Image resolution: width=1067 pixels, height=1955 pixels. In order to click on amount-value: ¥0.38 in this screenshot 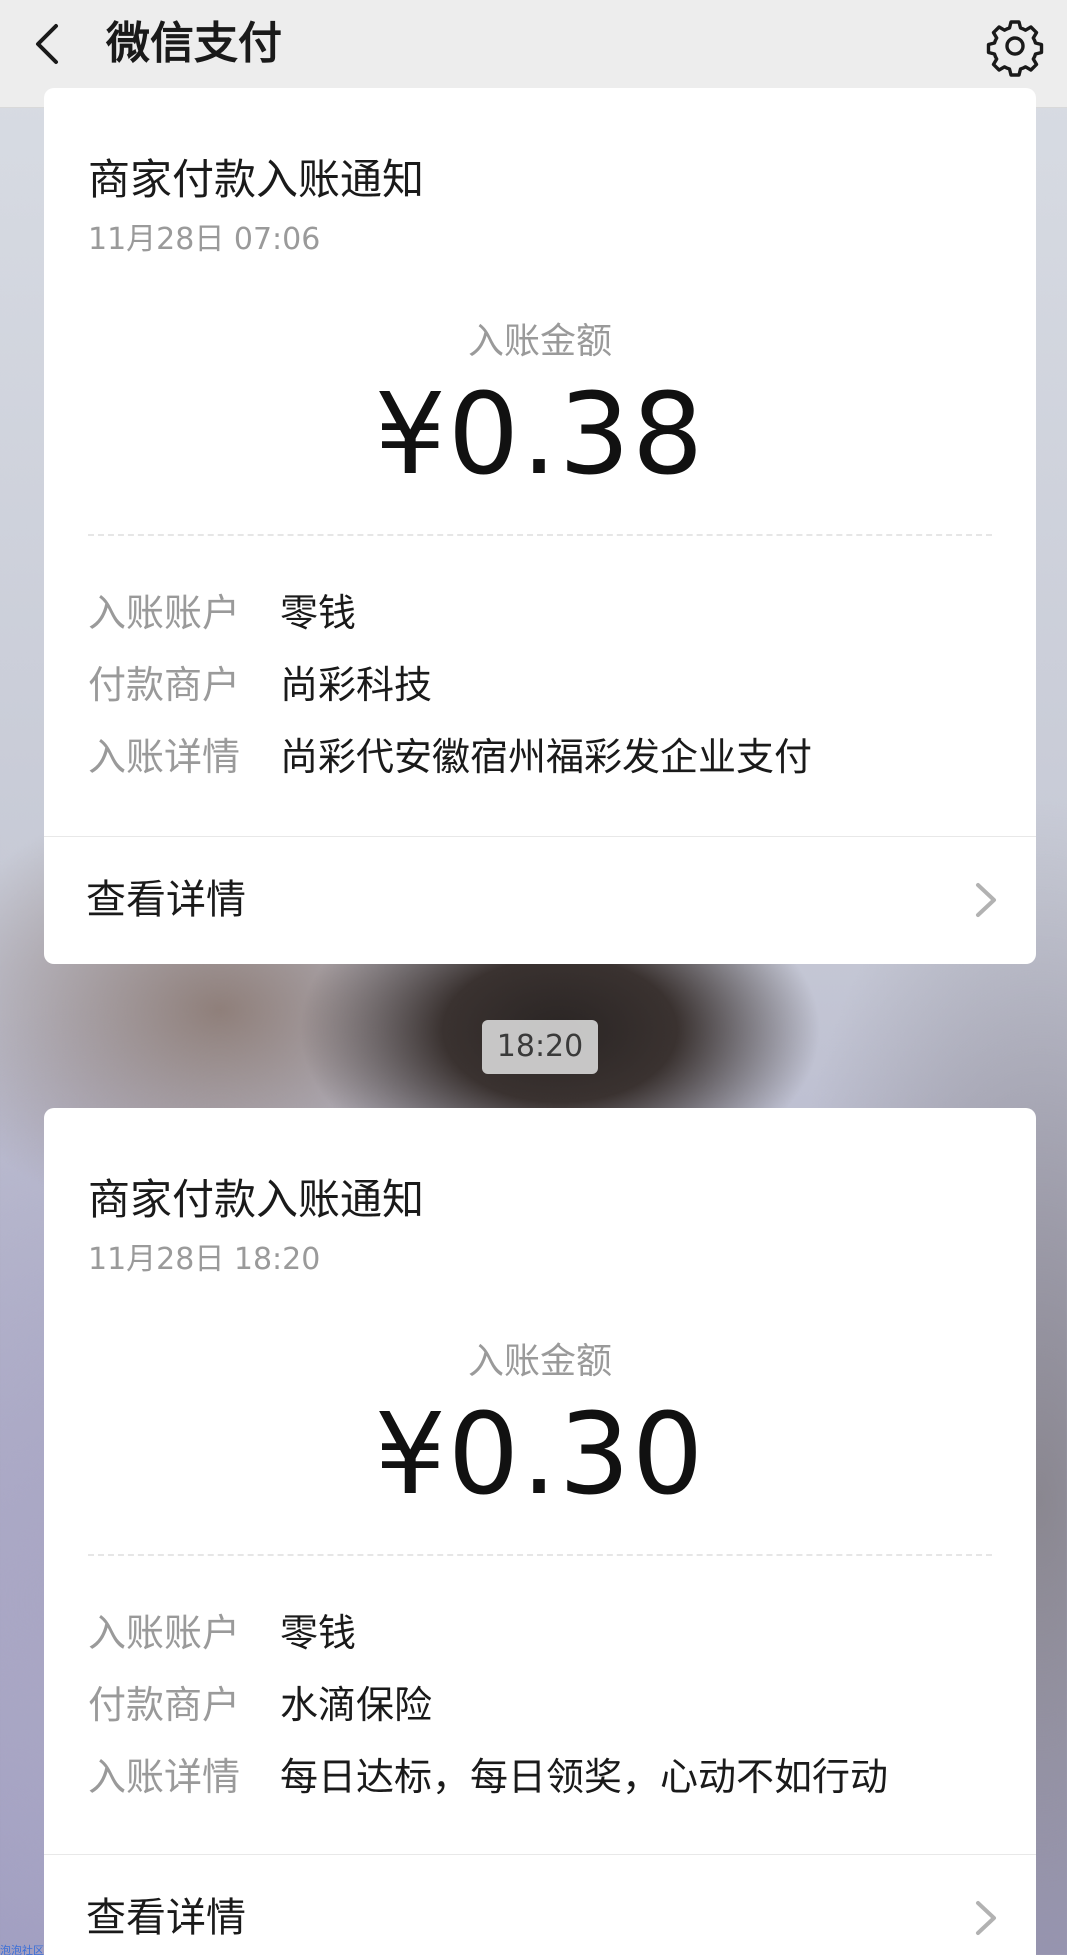, I will do `click(540, 435)`.